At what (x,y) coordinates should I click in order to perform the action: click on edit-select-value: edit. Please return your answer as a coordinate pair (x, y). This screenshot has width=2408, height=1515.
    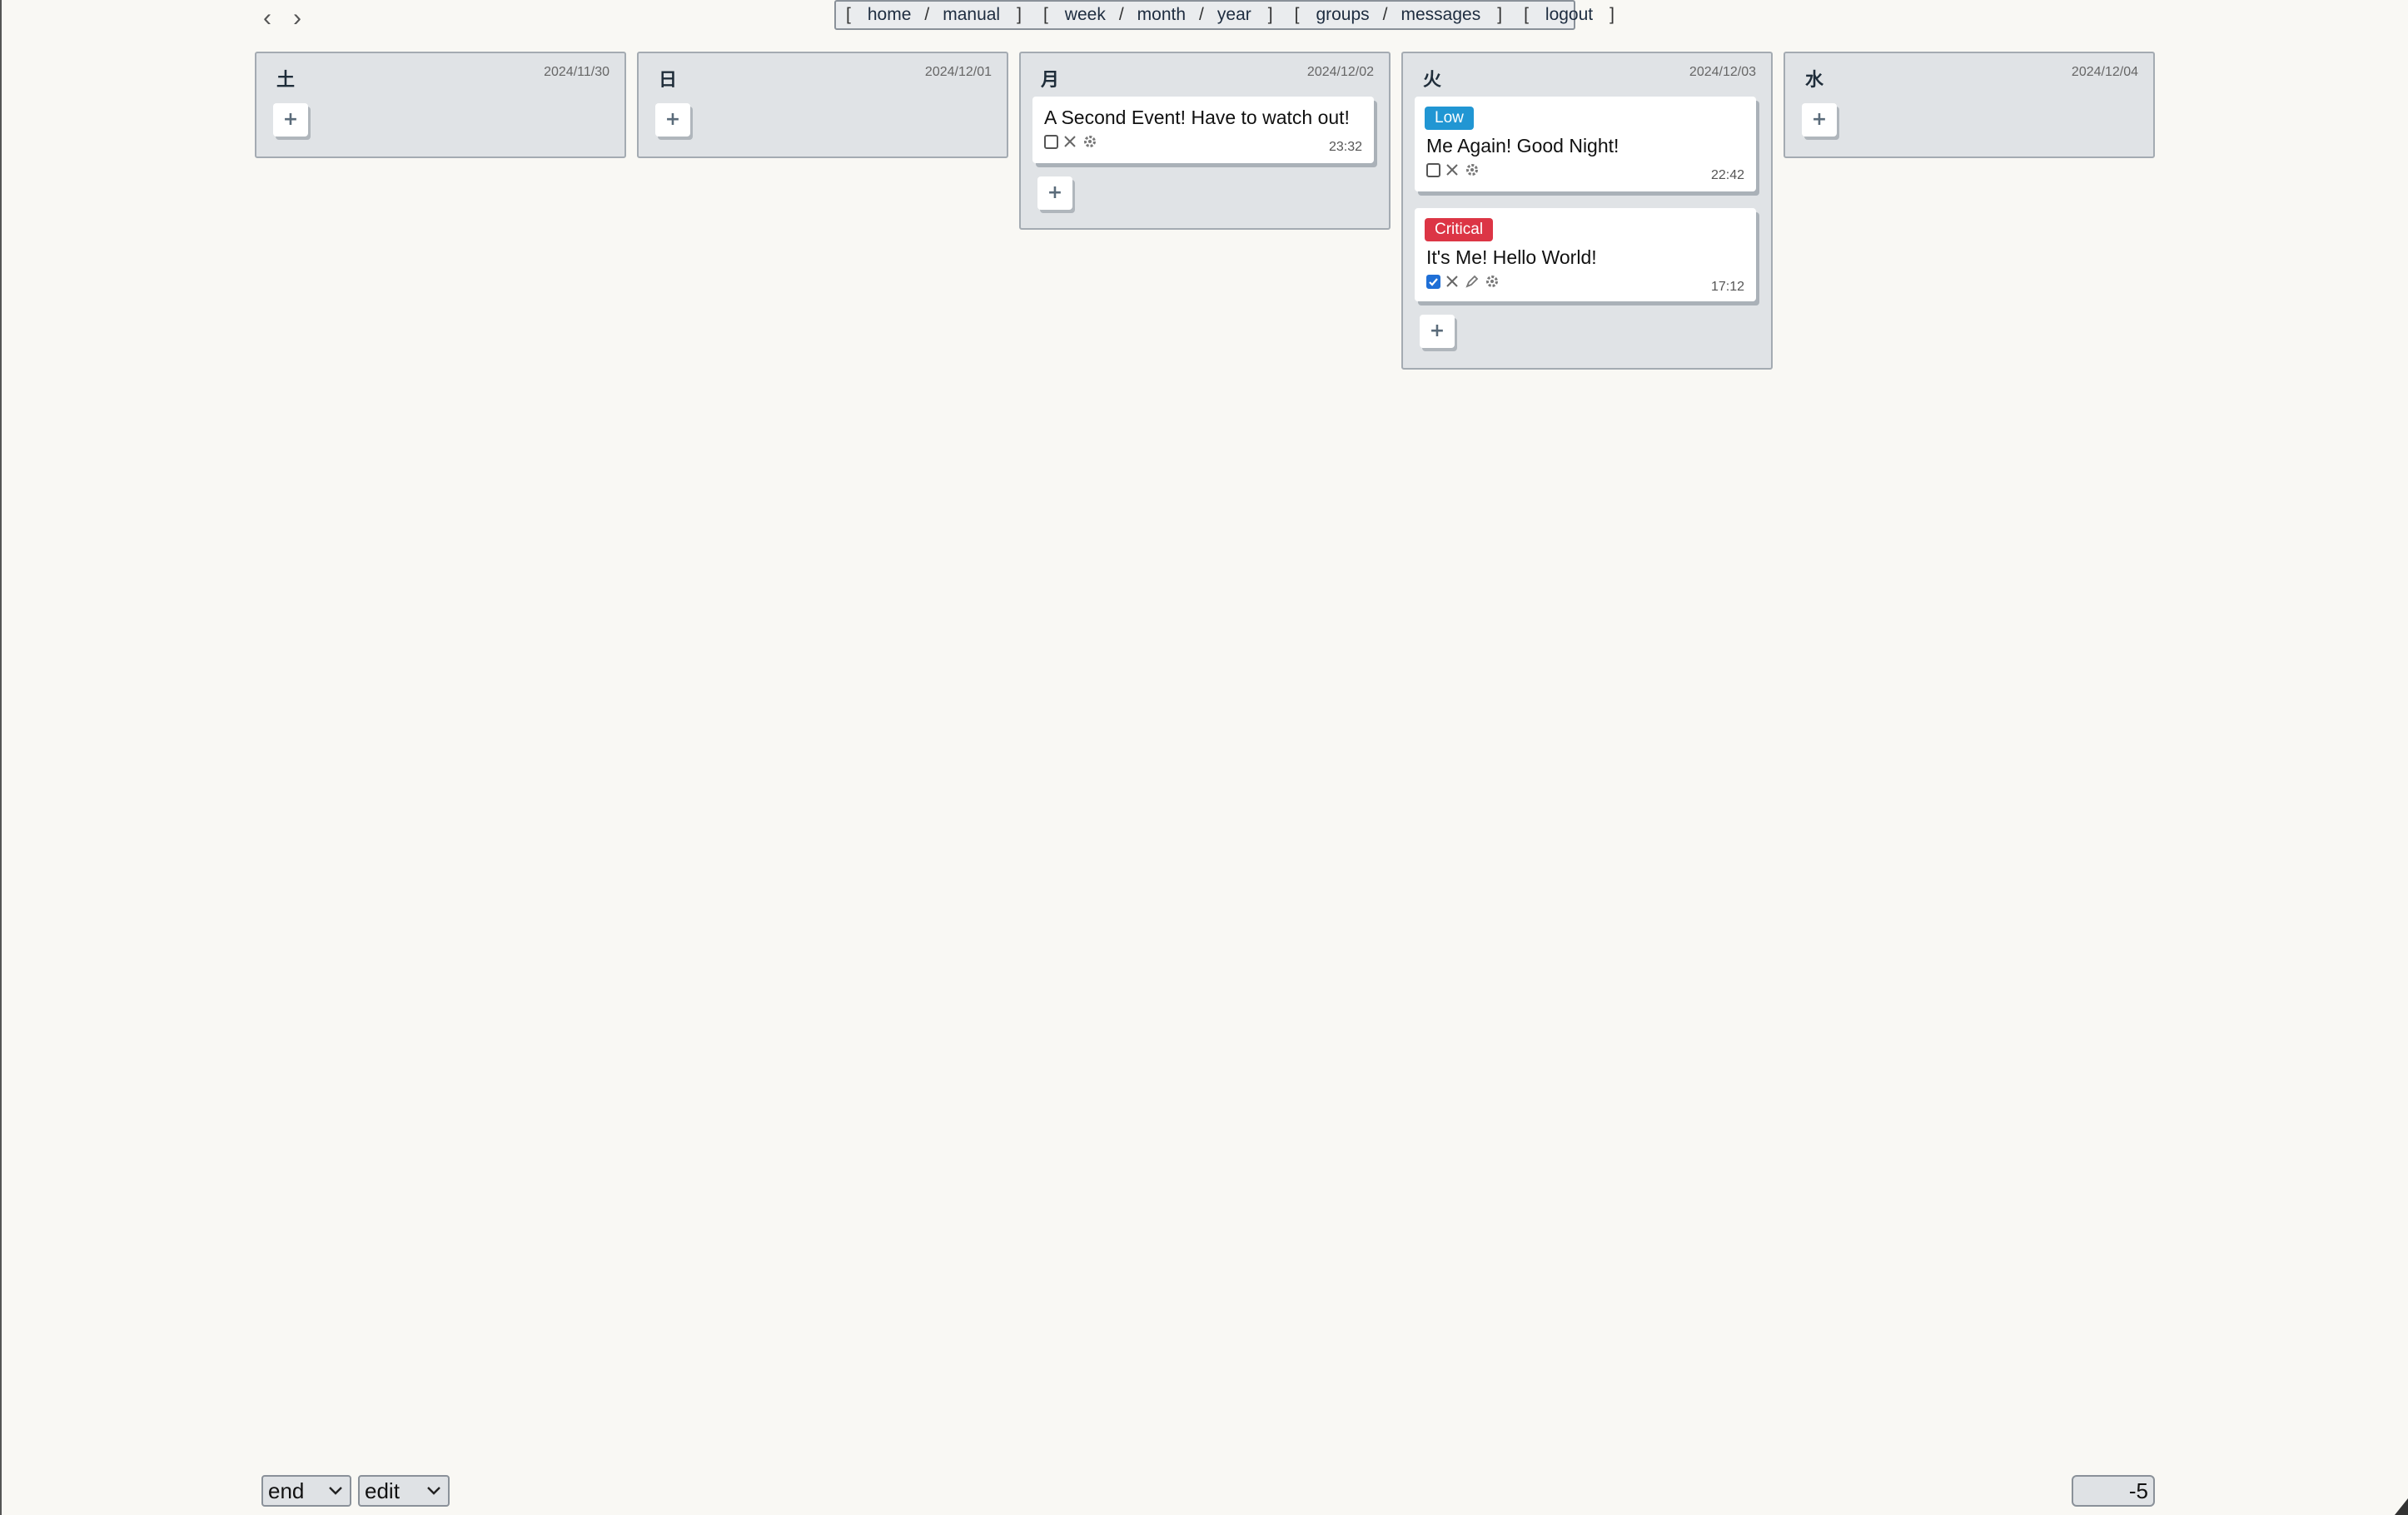
    Looking at the image, I should click on (383, 1491).